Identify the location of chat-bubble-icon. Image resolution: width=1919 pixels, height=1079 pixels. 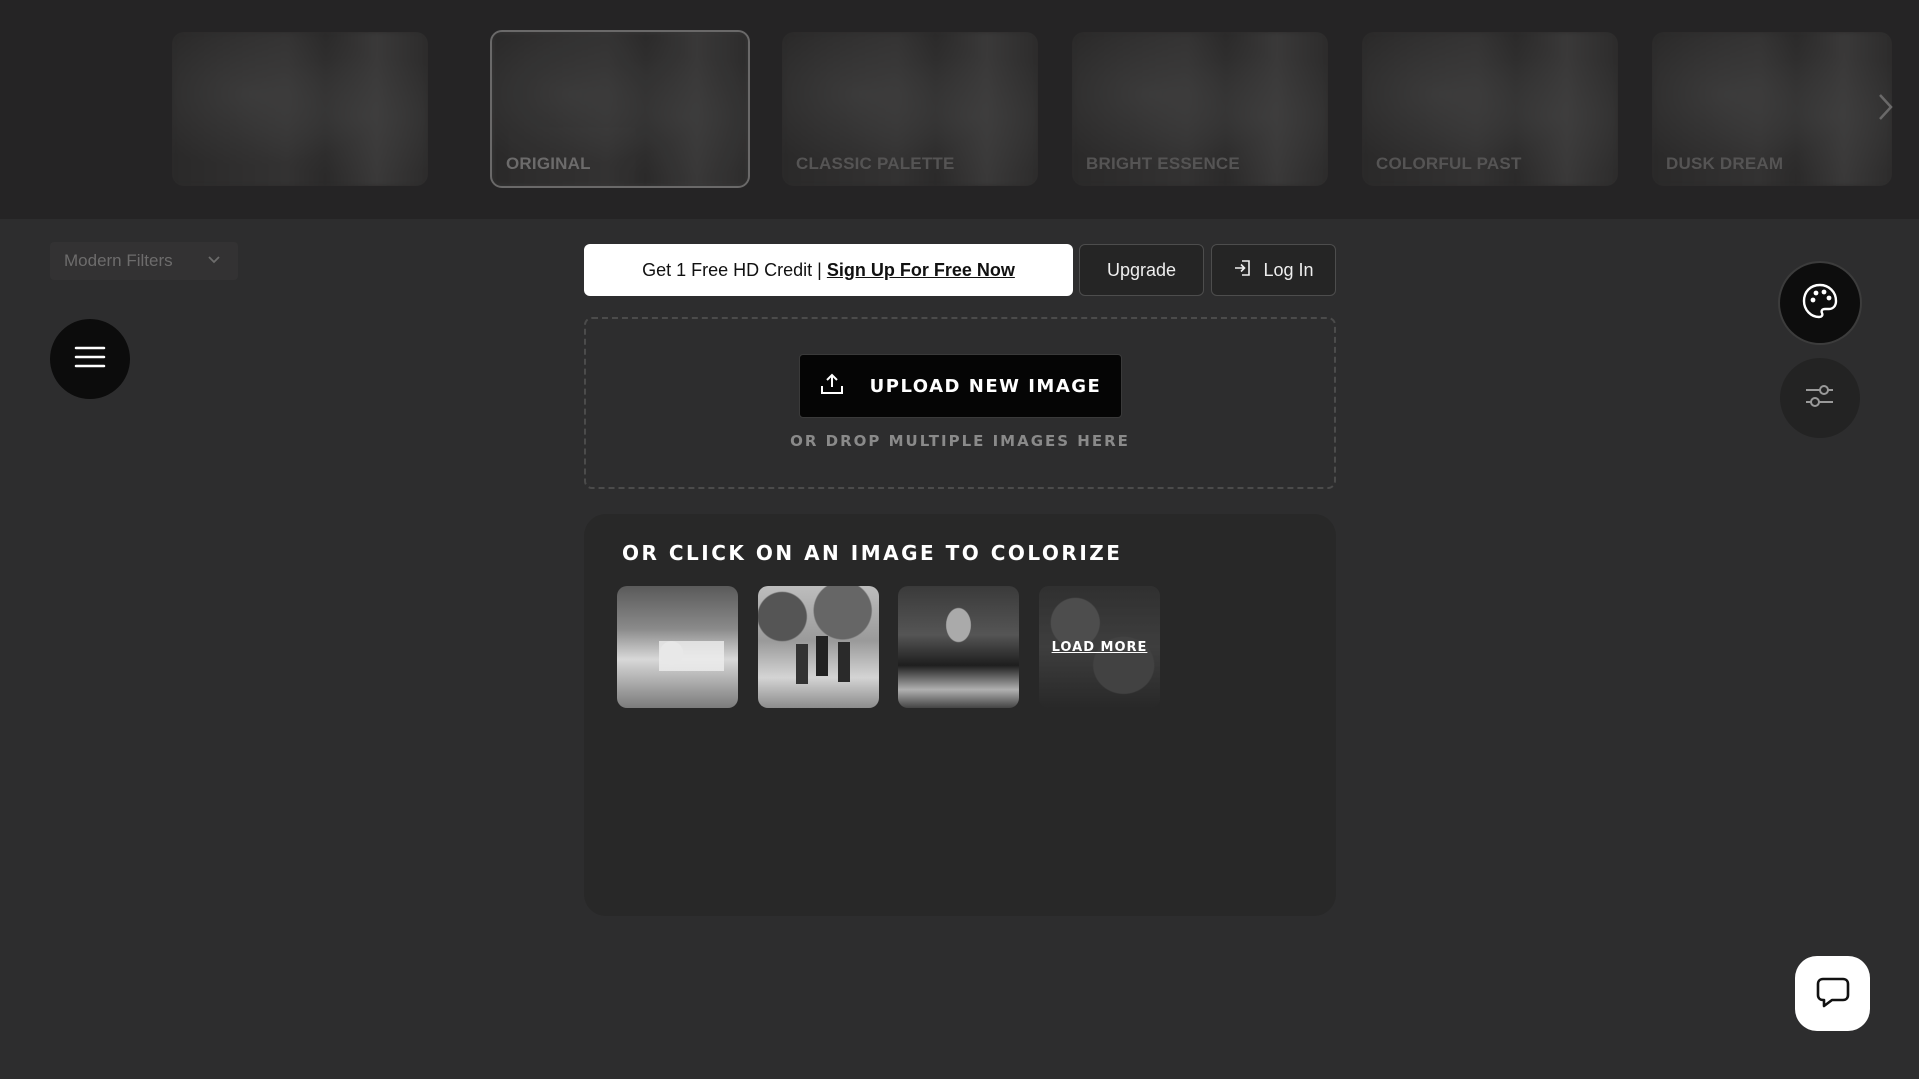
(1833, 994).